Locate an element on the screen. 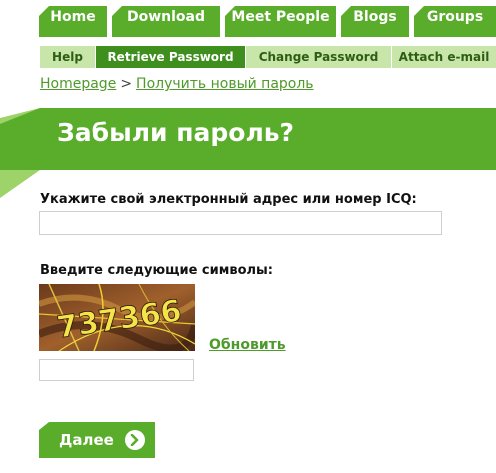  subtab-retrieve-password: Retrieve Password is located at coordinates (171, 57).